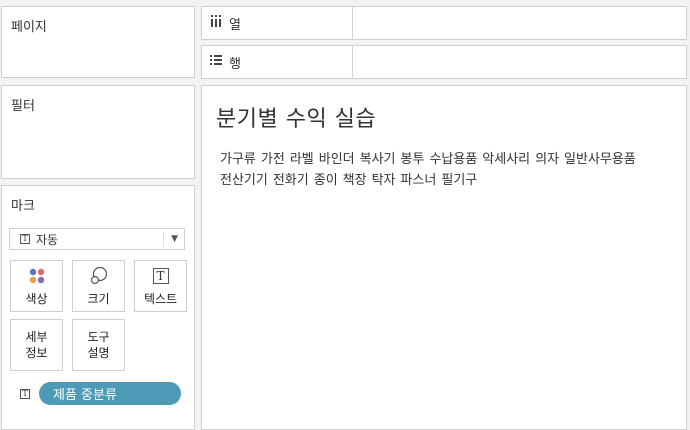 Image resolution: width=690 pixels, height=430 pixels. What do you see at coordinates (378, 159) in the screenshot?
I see `word-mark: 복사기` at bounding box center [378, 159].